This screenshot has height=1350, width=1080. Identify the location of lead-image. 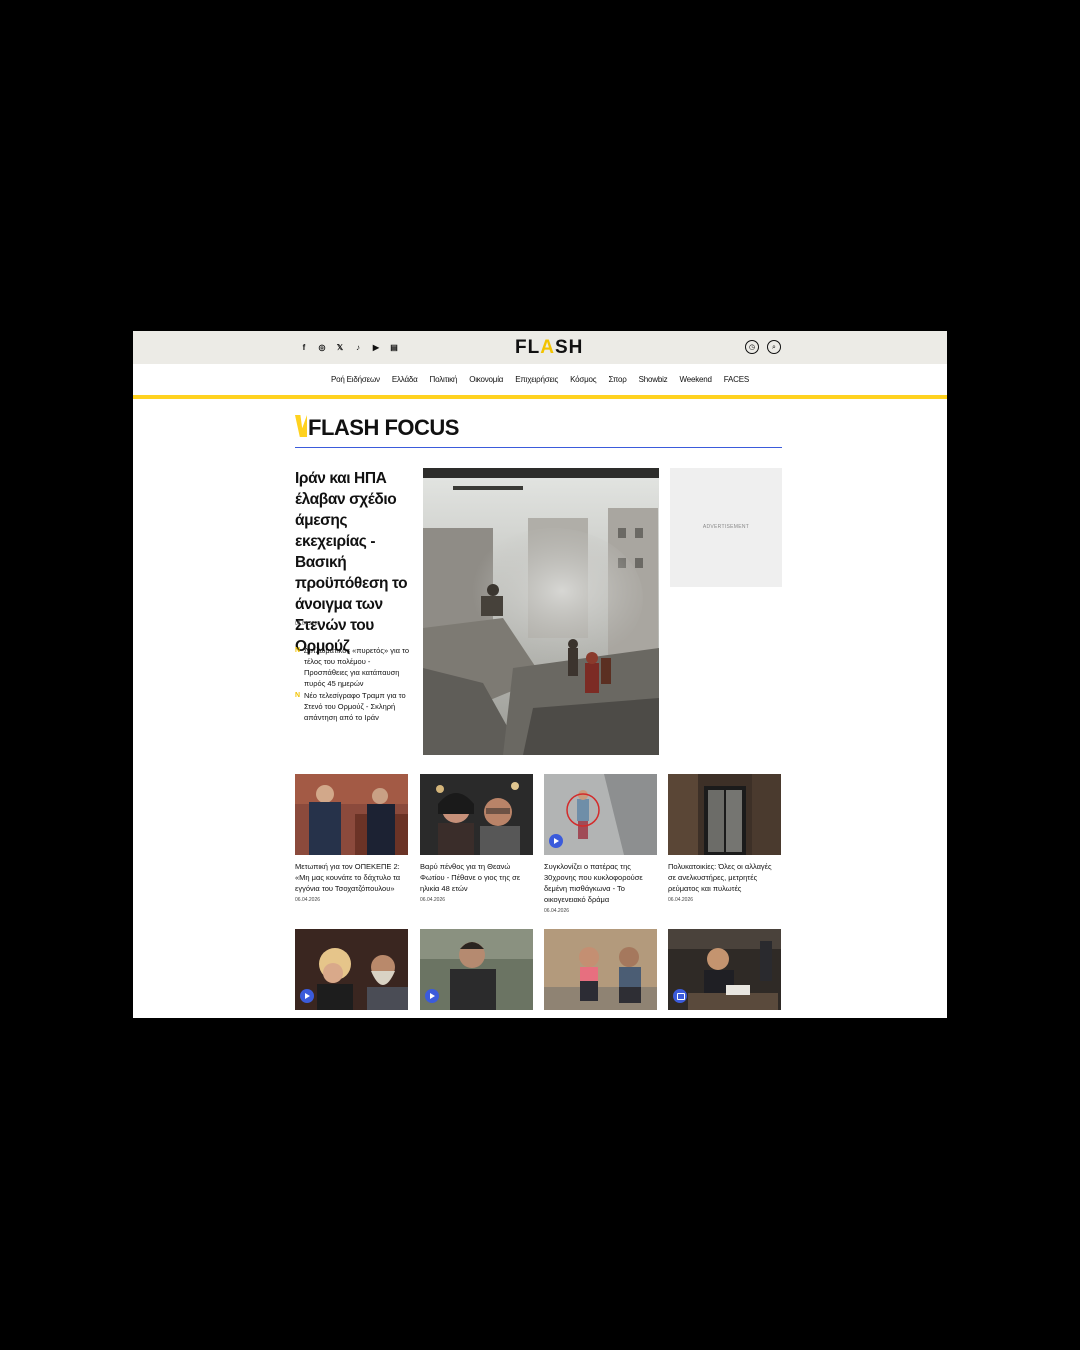
(541, 611).